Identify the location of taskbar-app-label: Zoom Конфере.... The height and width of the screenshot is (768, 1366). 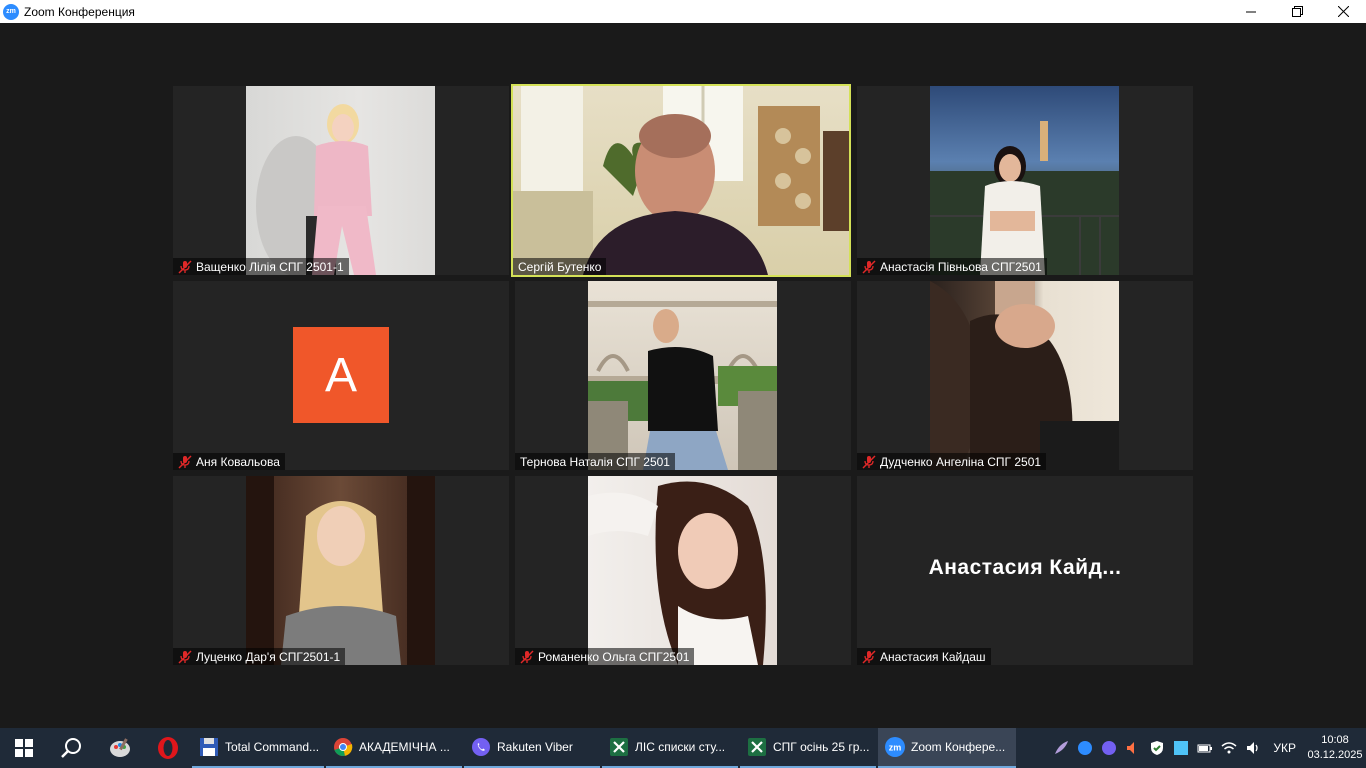
(958, 747).